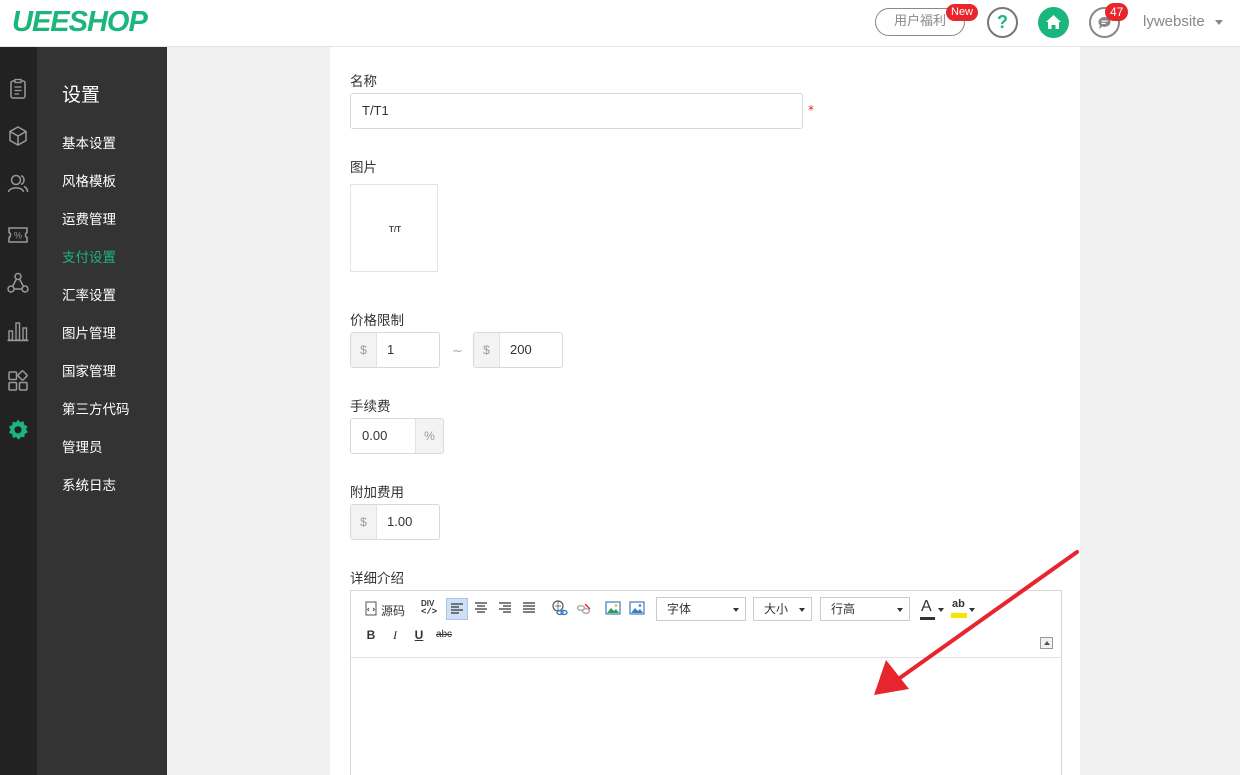 The height and width of the screenshot is (775, 1240). I want to click on editor-toolbar: 源码 DIV </> 字体 大小 行高 A ab B I U abc, so click(706, 624).